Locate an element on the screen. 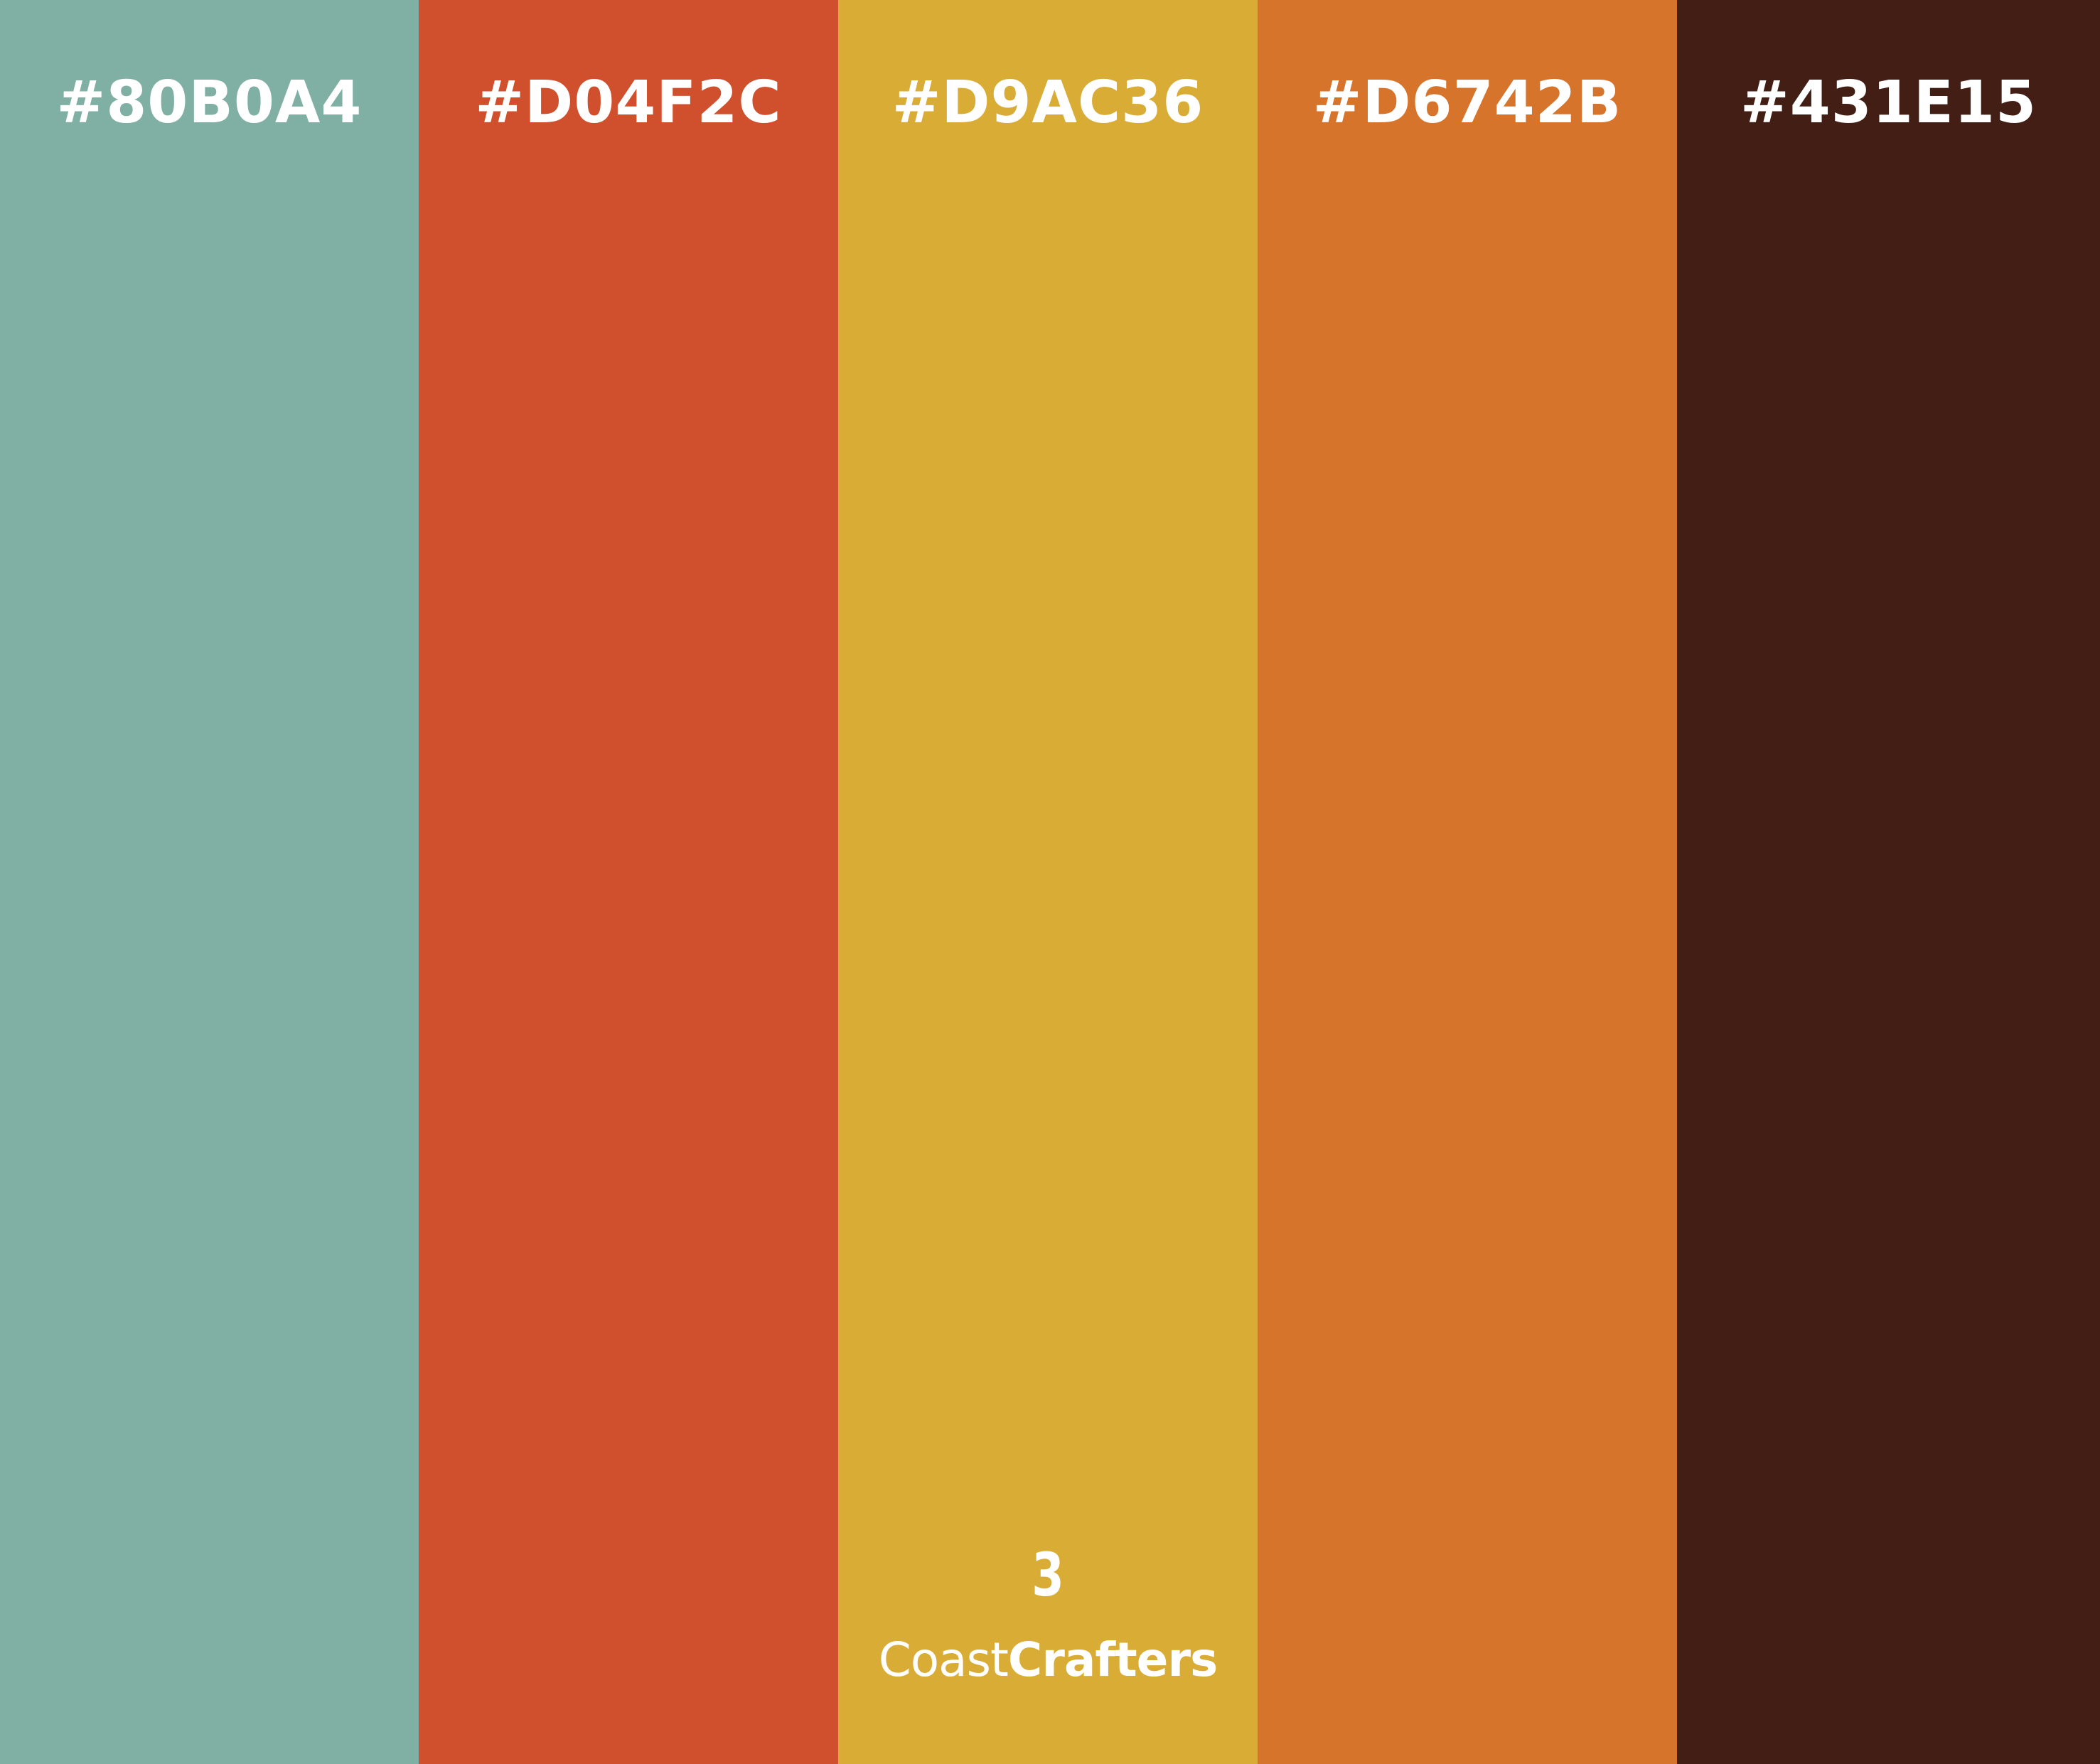  swatch-4-hex-label: #D6742B is located at coordinates (1467, 103).